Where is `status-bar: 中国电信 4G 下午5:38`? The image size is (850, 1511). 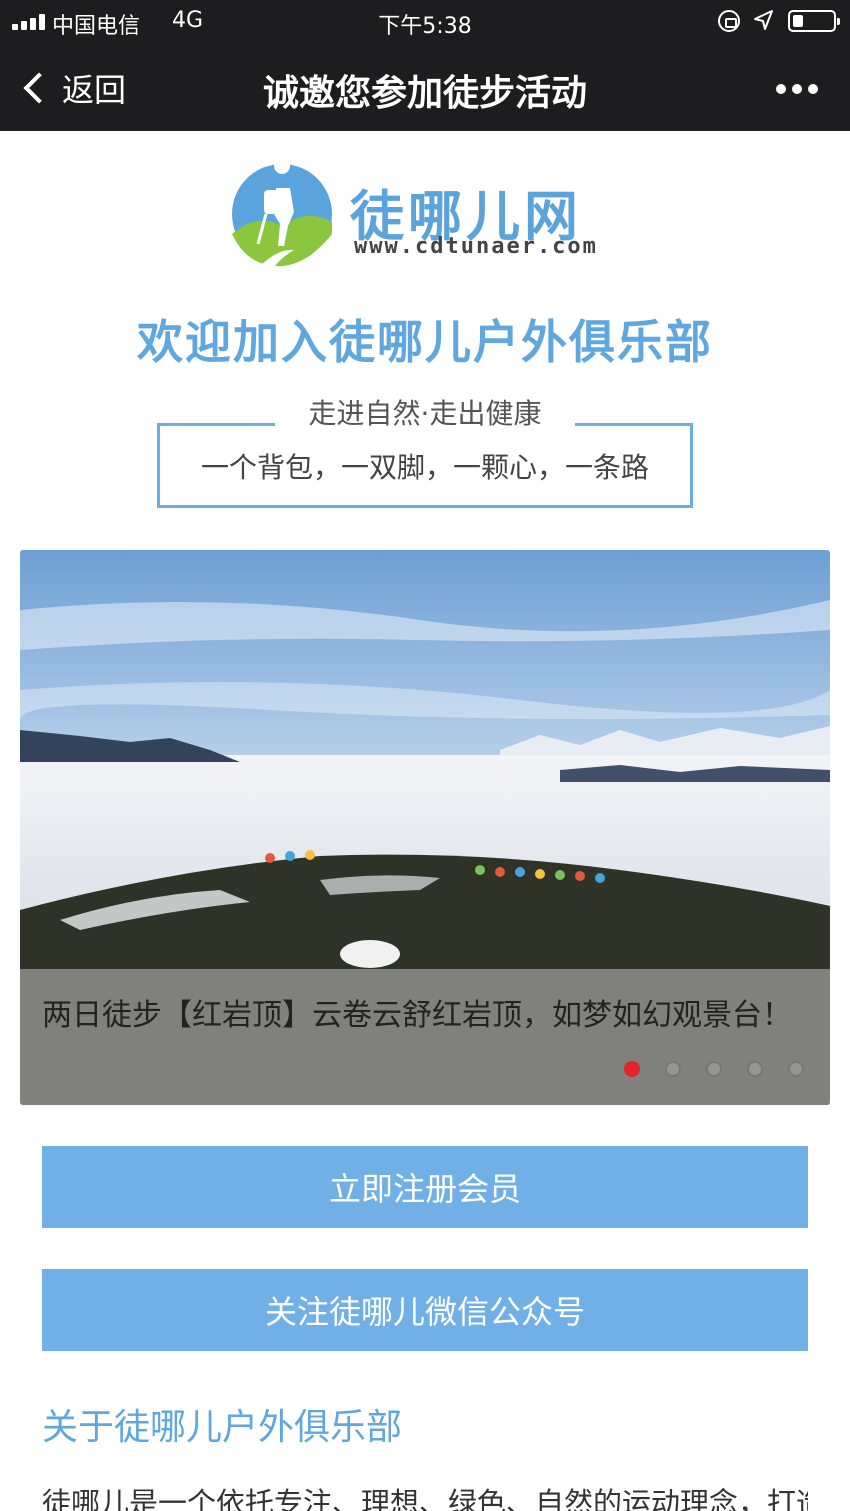 status-bar: 中国电信 4G 下午5:38 is located at coordinates (425, 22).